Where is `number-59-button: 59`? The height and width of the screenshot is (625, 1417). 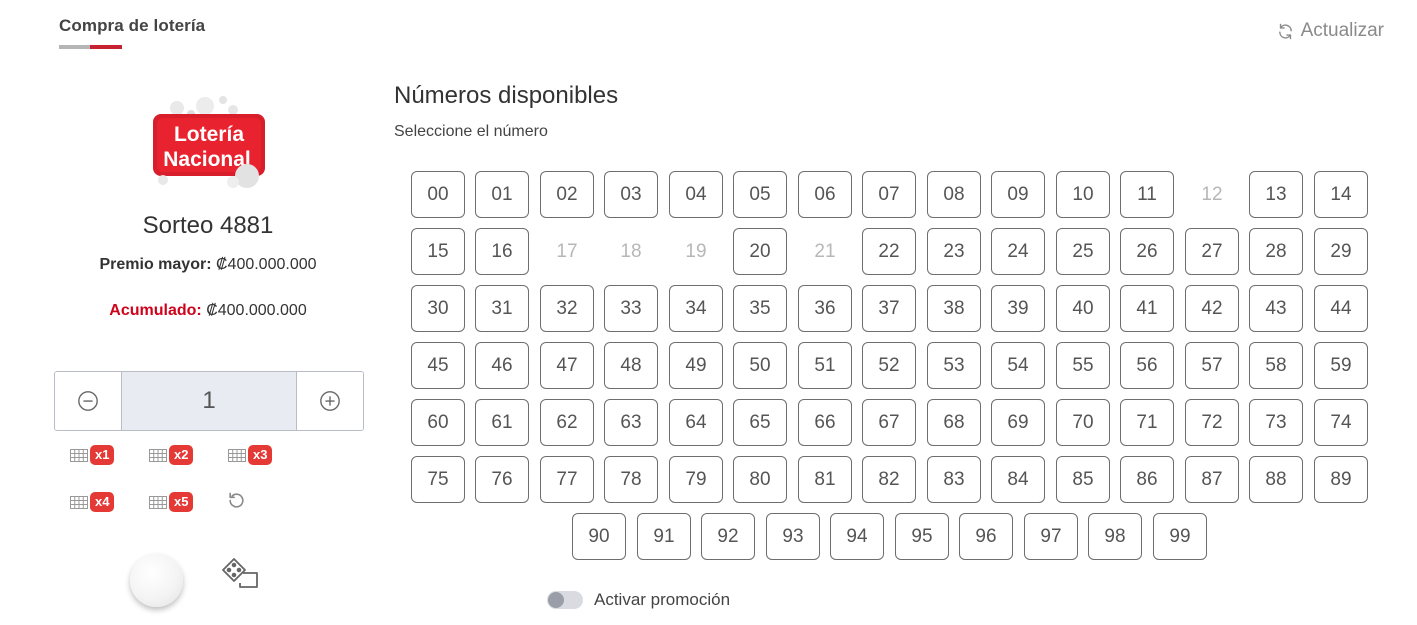
number-59-button: 59 is located at coordinates (1341, 365).